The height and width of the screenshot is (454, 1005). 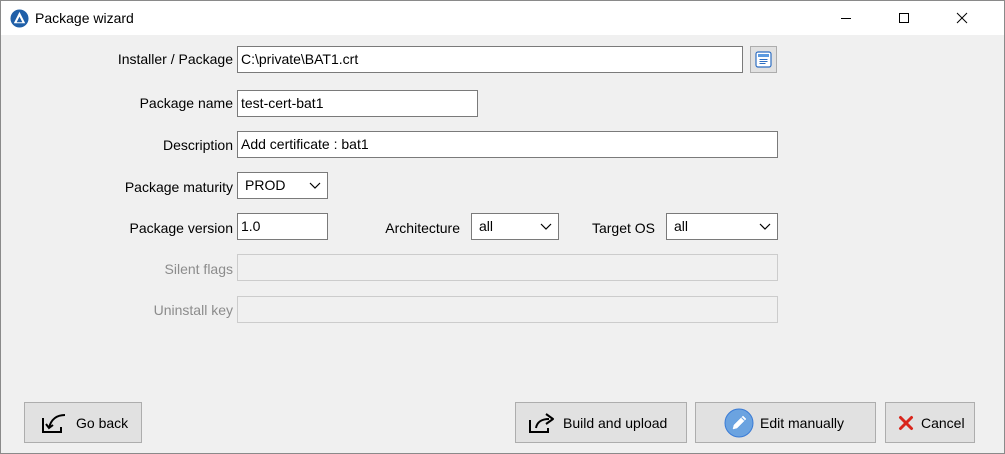 What do you see at coordinates (943, 422) in the screenshot?
I see `cancel-label: Cancel` at bounding box center [943, 422].